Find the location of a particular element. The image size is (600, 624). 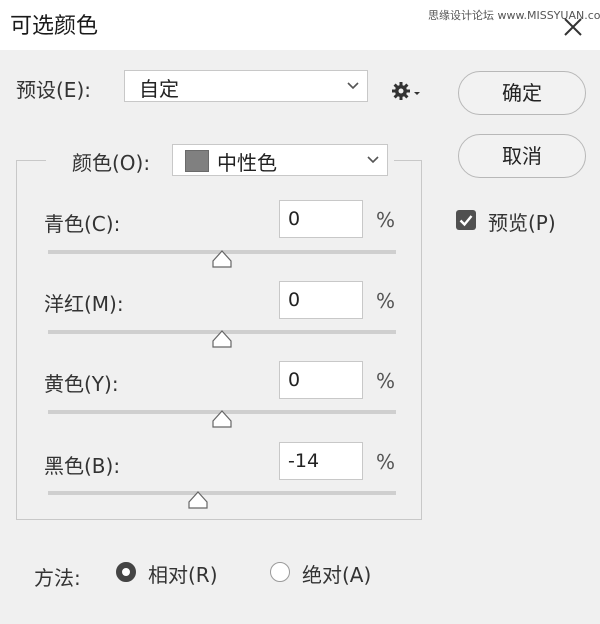

black-input: -14 is located at coordinates (321, 461).